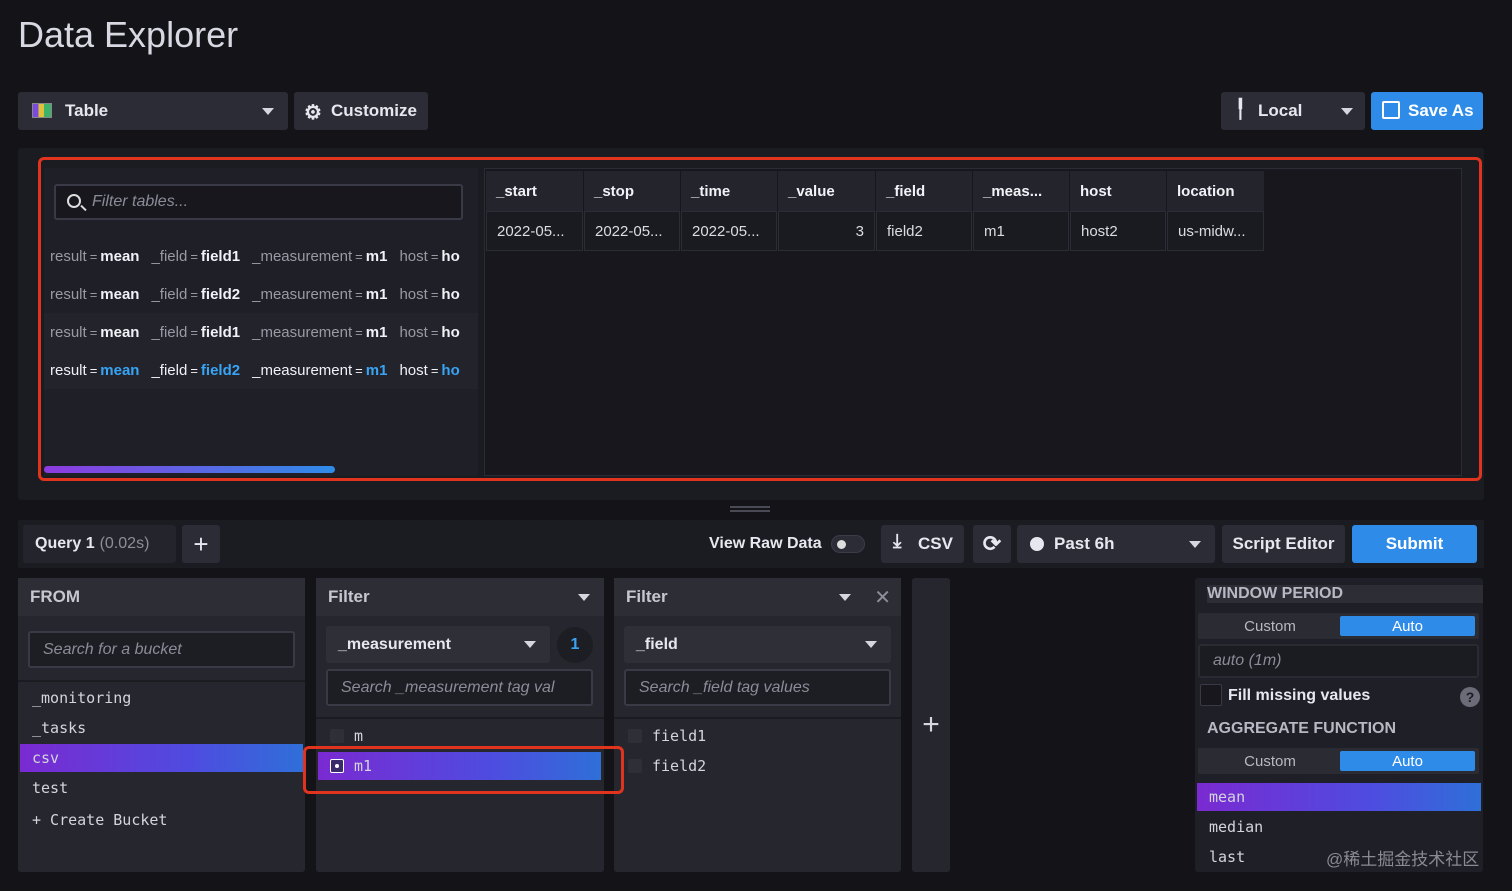 This screenshot has width=1512, height=891. I want to click on window-auto-label: Auto, so click(1407, 626).